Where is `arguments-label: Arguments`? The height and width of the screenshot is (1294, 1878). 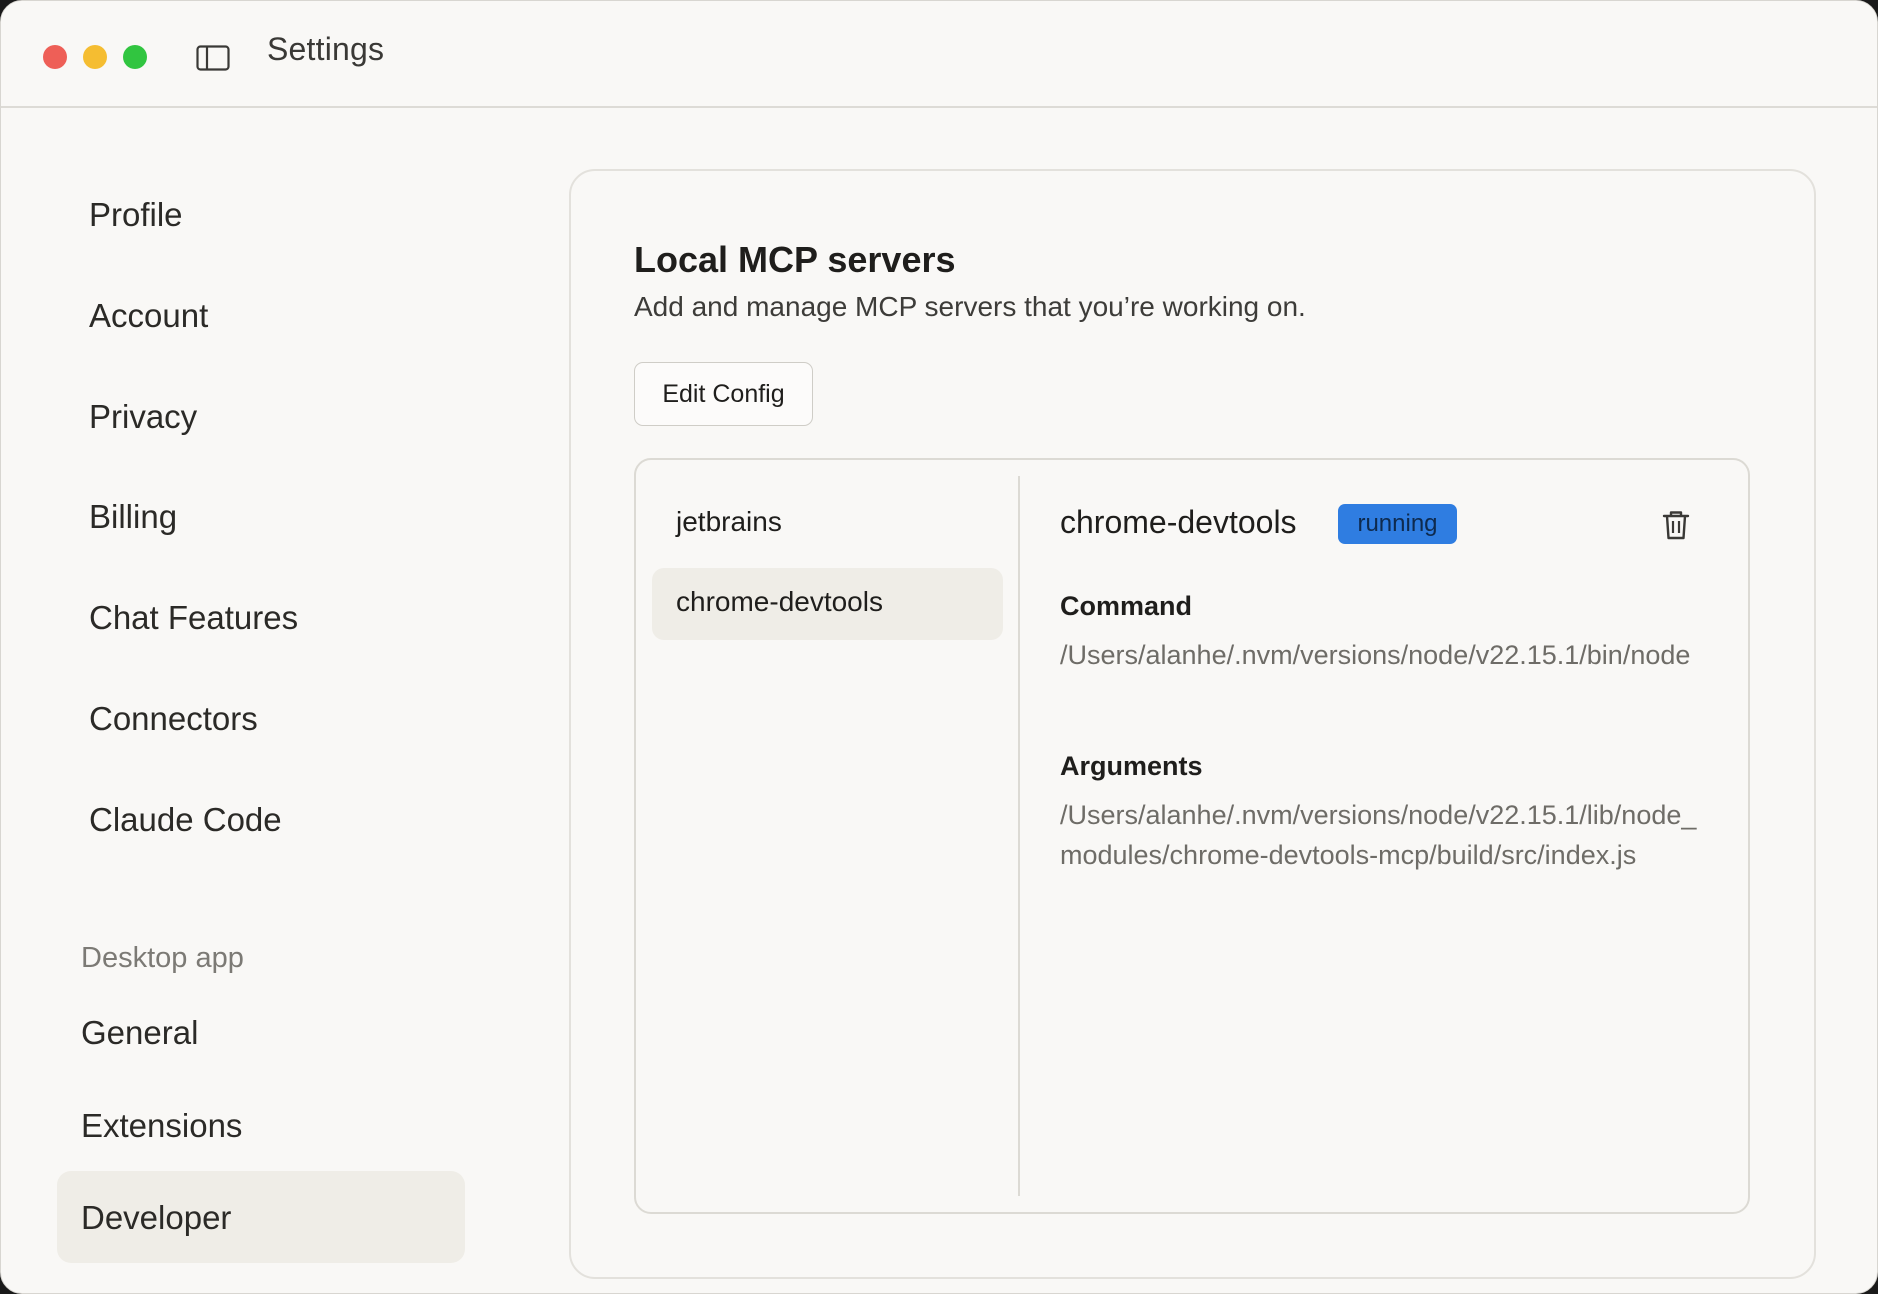 arguments-label: Arguments is located at coordinates (1131, 766).